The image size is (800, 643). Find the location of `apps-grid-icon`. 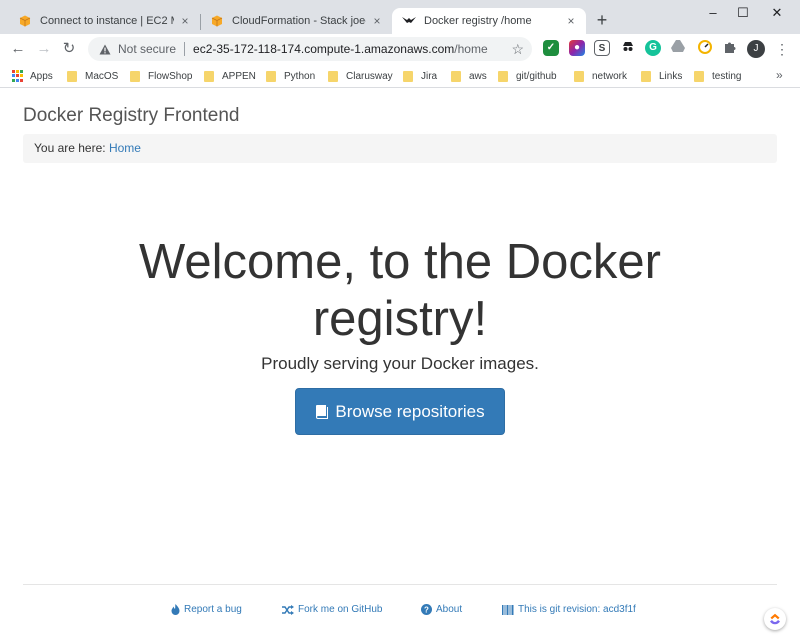

apps-grid-icon is located at coordinates (18, 76).